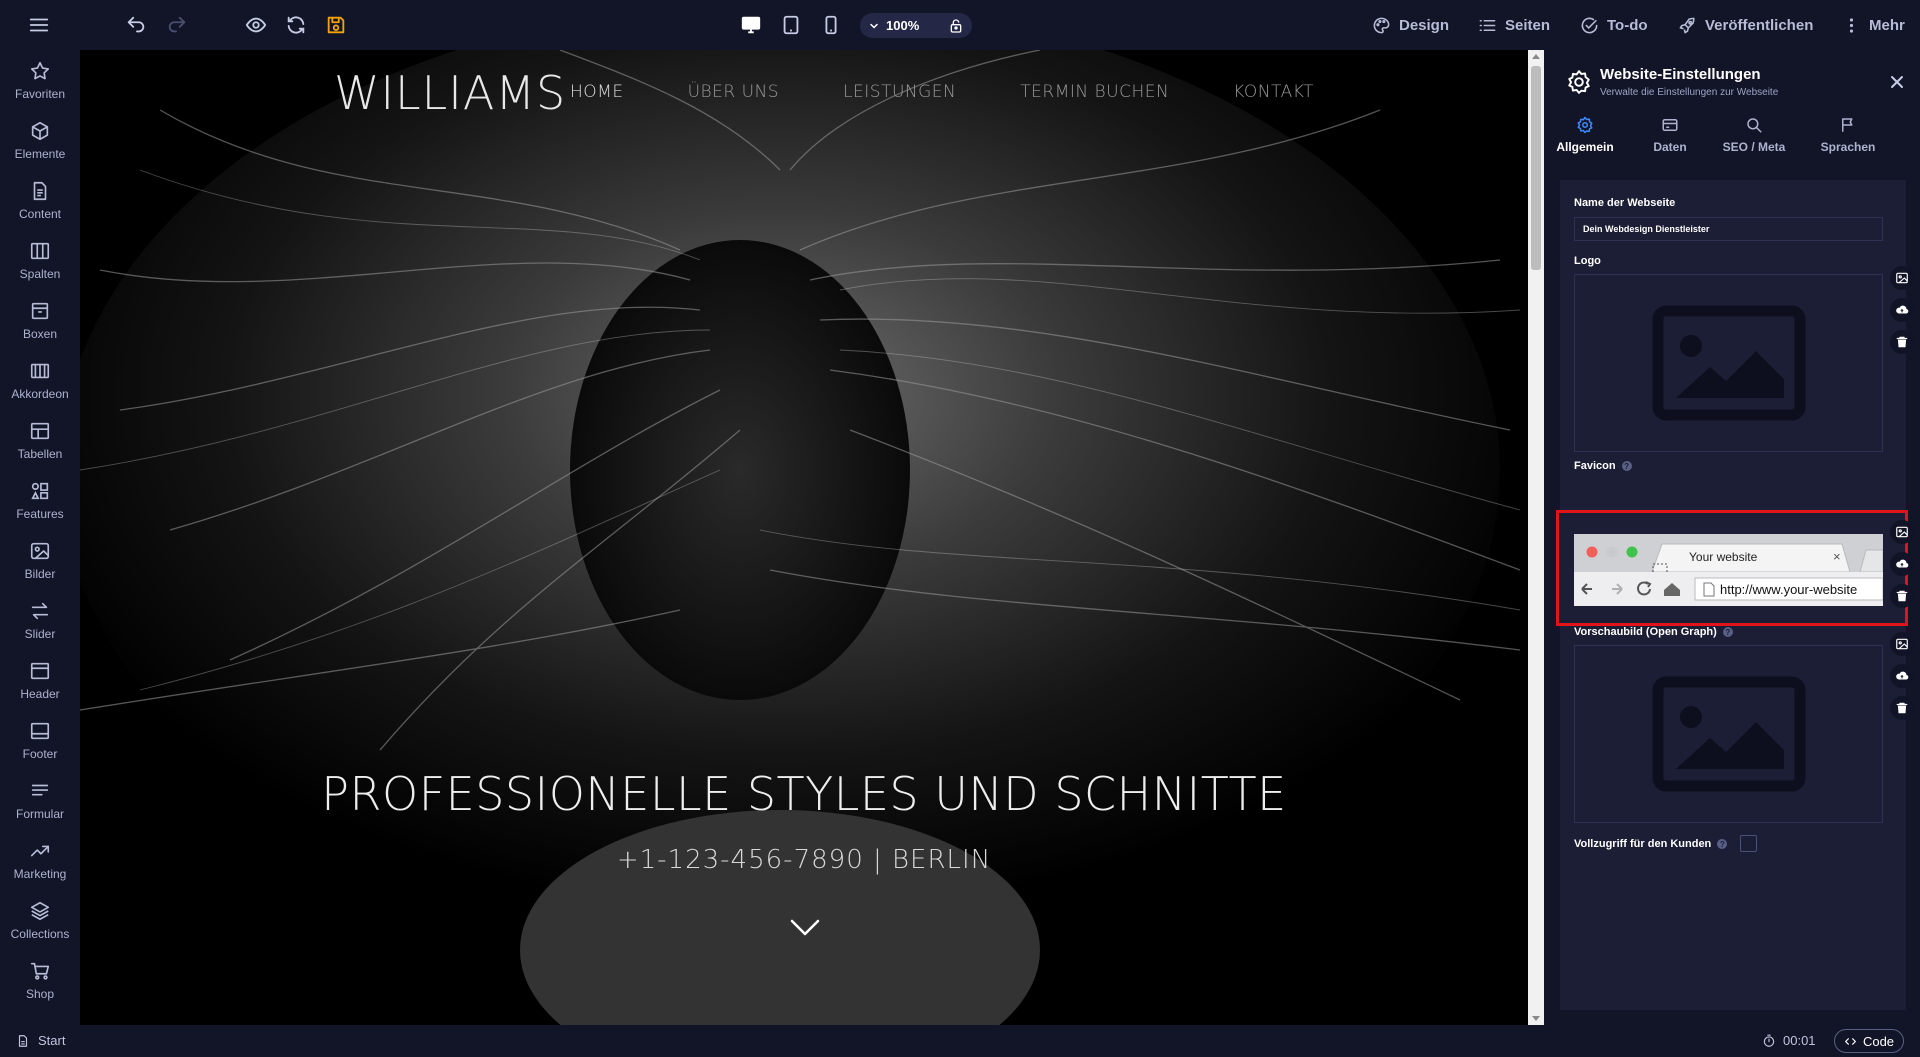 This screenshot has width=1920, height=1057. What do you see at coordinates (136, 25) in the screenshot?
I see `undo-icon` at bounding box center [136, 25].